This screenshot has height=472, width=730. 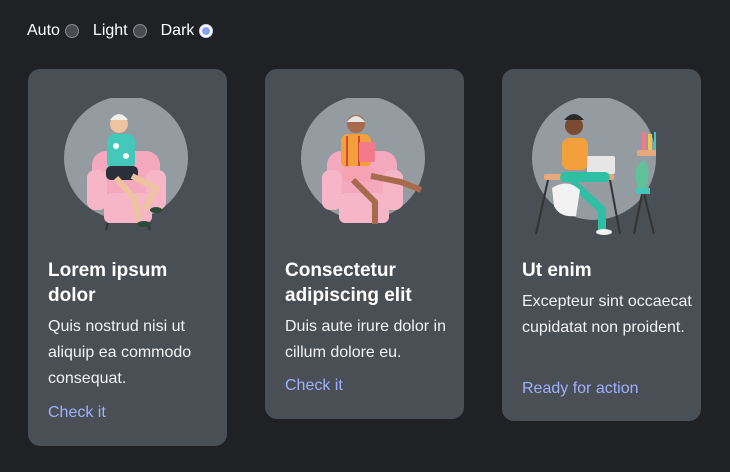 I want to click on theme-option-label: Light, so click(x=110, y=30).